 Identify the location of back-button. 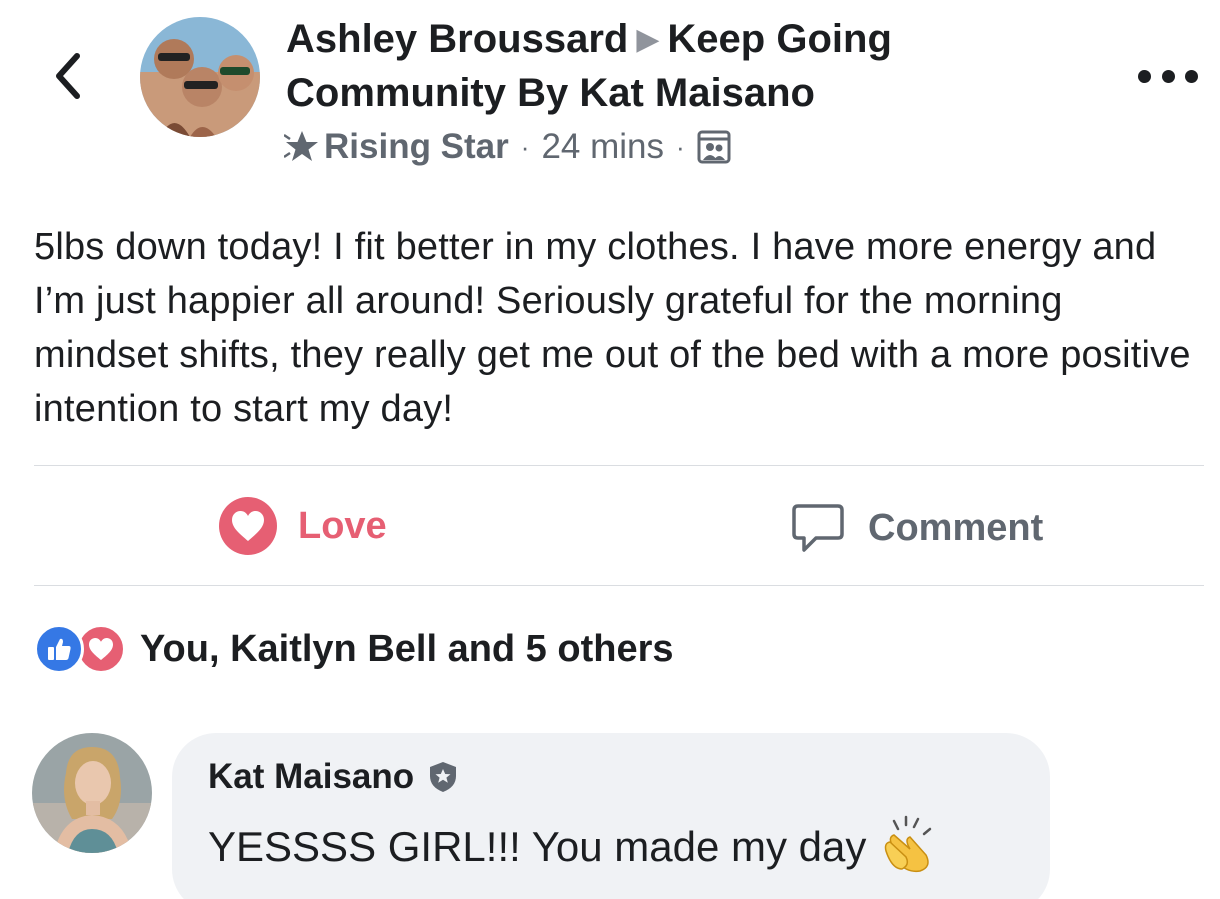
(68, 76).